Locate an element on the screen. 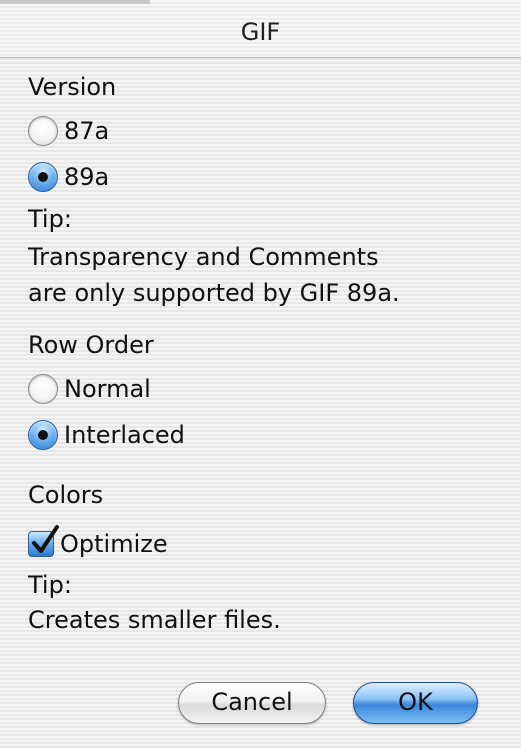 This screenshot has width=521, height=748. checkmark-icon is located at coordinates (45, 539).